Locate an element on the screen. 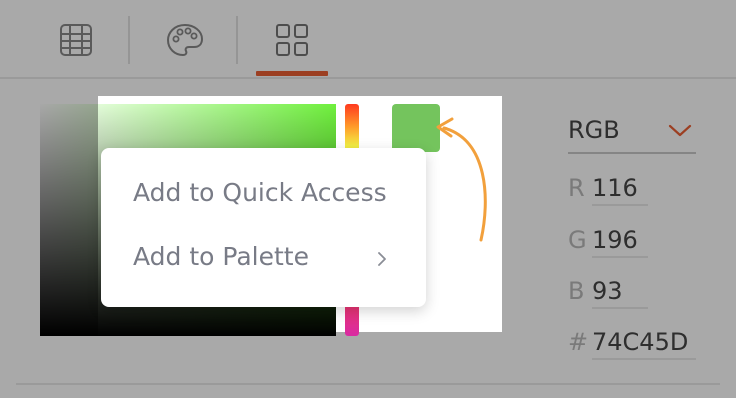  selected-tab-indicator is located at coordinates (292, 73).